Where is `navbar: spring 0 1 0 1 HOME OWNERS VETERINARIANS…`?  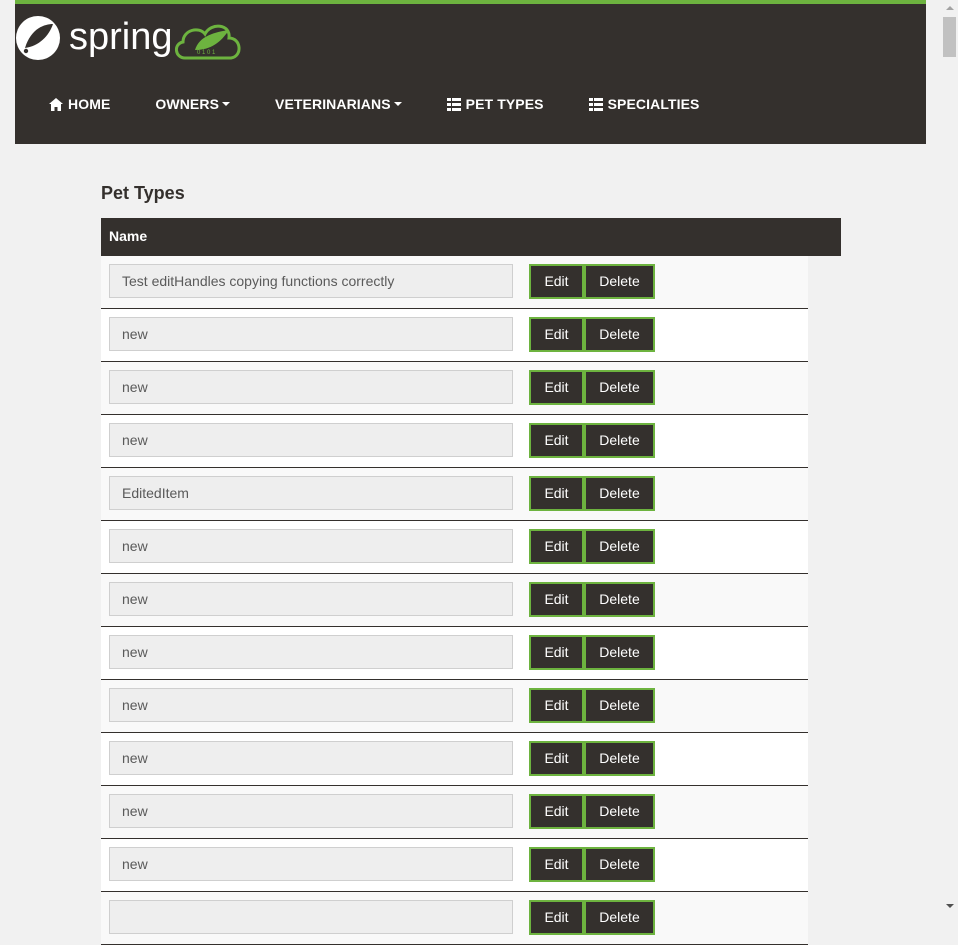
navbar: spring 0 1 0 1 HOME OWNERS VETERINARIANS… is located at coordinates (470, 72).